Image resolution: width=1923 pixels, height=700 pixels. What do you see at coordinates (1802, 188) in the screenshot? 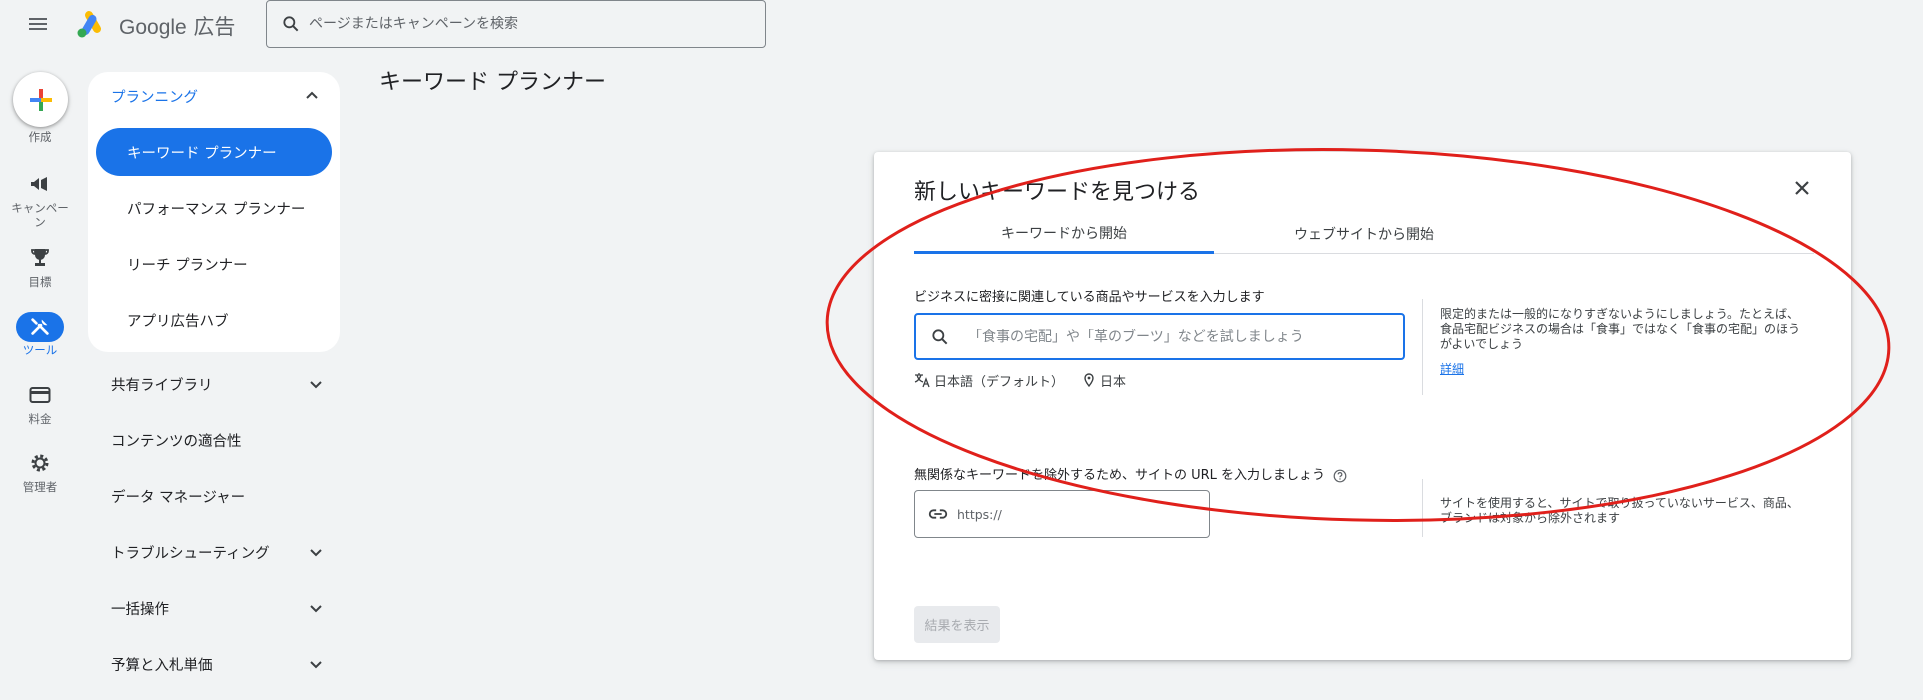
I see `close-icon` at bounding box center [1802, 188].